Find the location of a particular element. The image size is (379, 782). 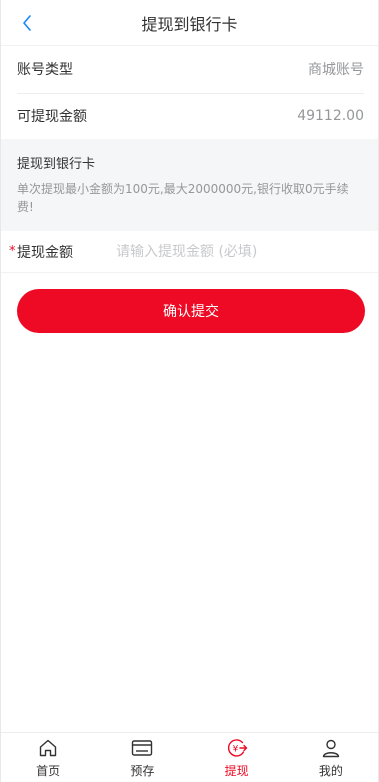

withdraw-icon: ¥ is located at coordinates (237, 748).